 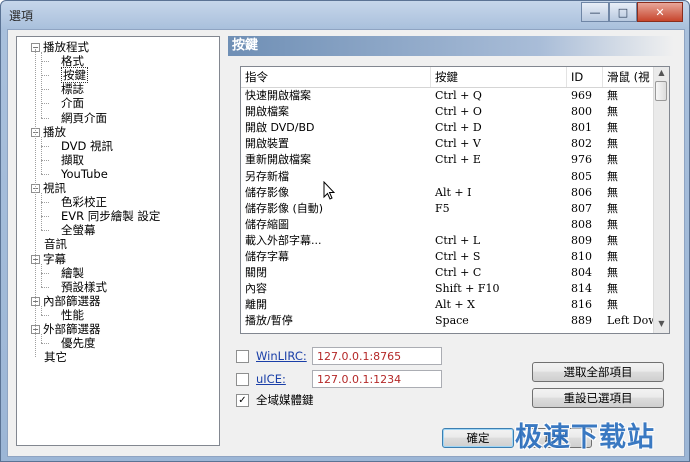 I want to click on tree-item: − 字幕, so click(x=48, y=259).